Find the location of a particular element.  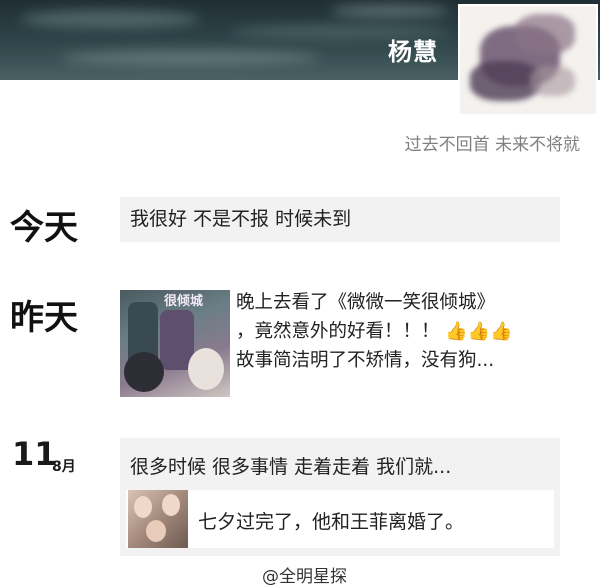

post-yesterday-line2: ，竟然意外的好看！！！ 👍👍👍 is located at coordinates (406, 331).